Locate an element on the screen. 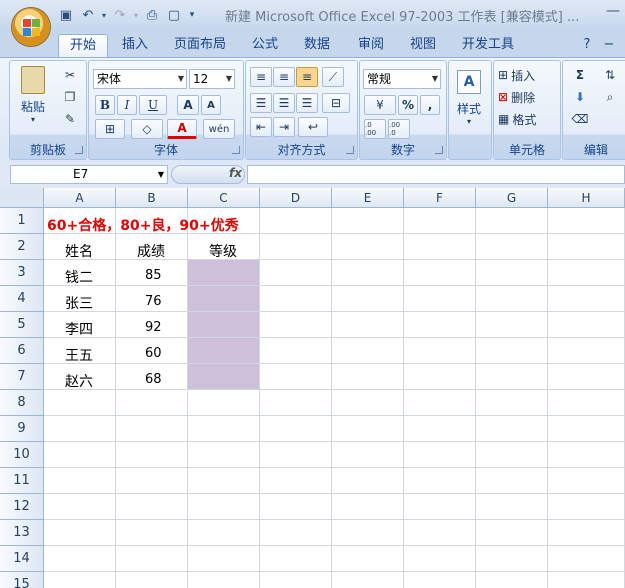 This screenshot has height=588, width=625. column-header-g: G is located at coordinates (512, 198).